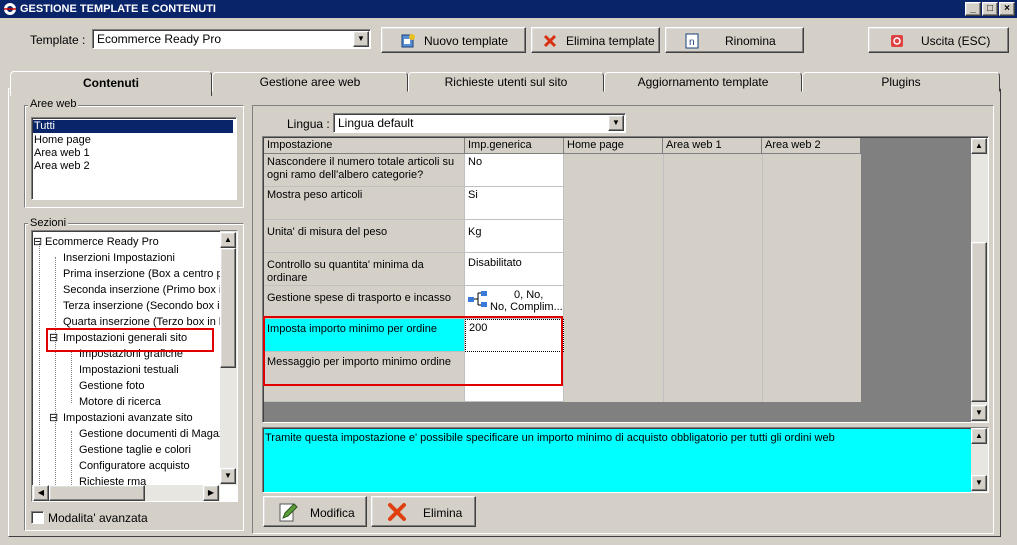  Describe the element at coordinates (477, 299) in the screenshot. I see `tree-structure-icon` at that location.